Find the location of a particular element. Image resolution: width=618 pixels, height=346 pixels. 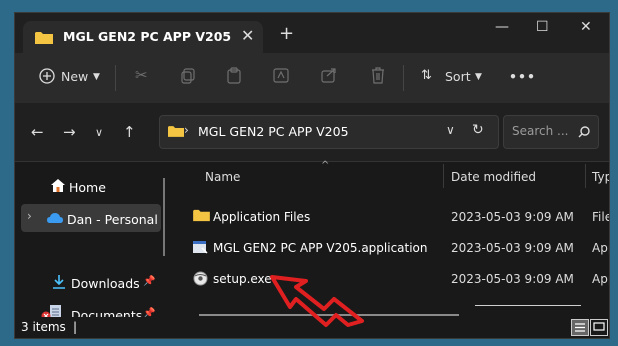

column-header-type: Typ is located at coordinates (600, 177).